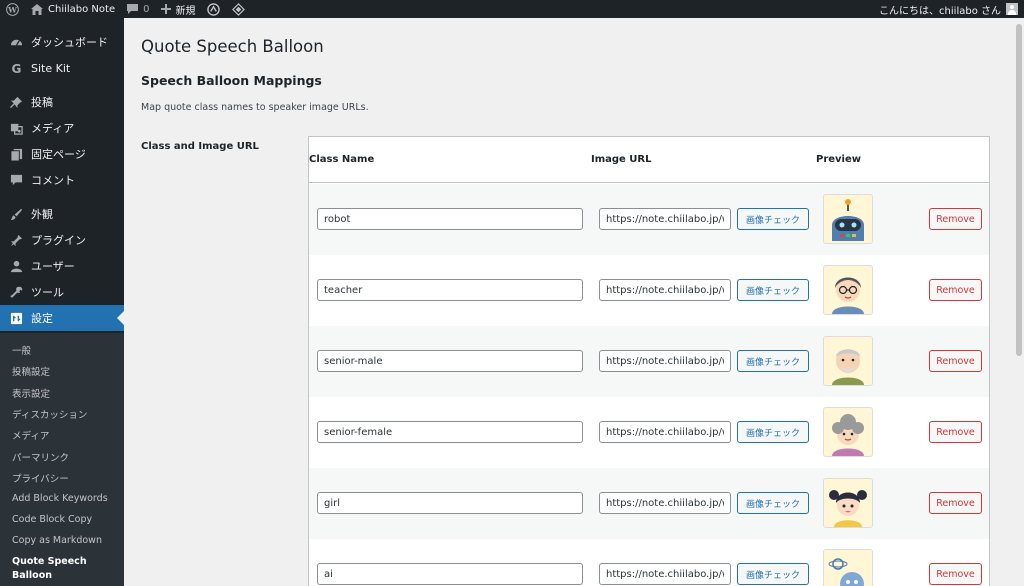 The image size is (1024, 586). I want to click on submenu-item-permalinks: パーマリンク, so click(40, 457).